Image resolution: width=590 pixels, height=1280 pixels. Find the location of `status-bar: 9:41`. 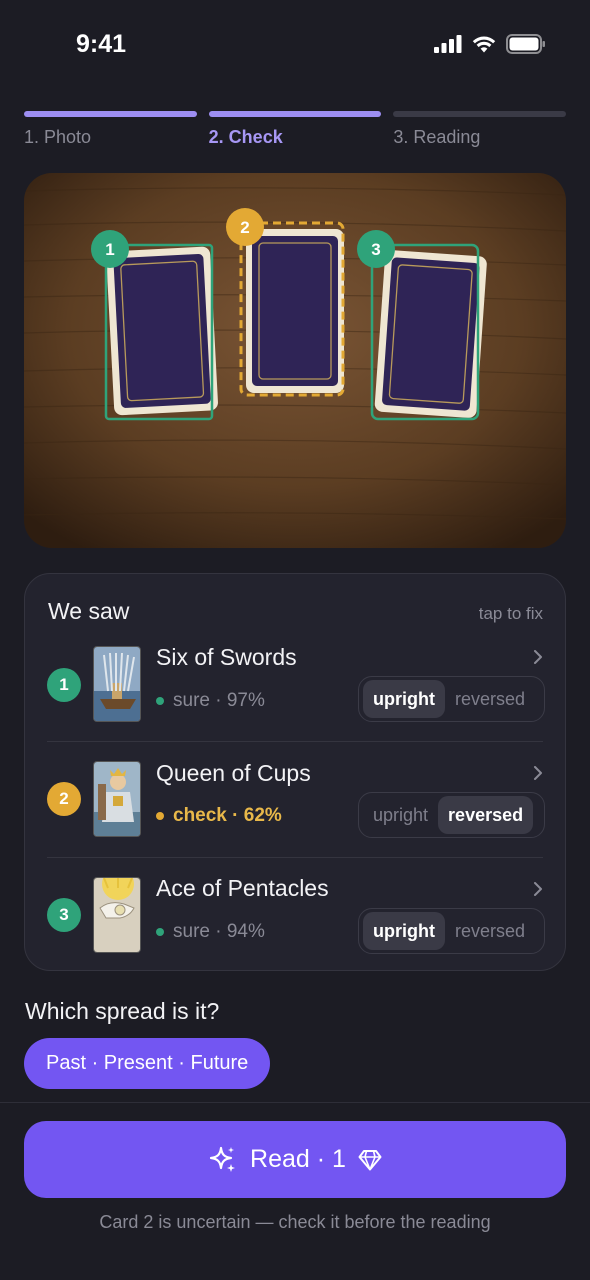

status-bar: 9:41 is located at coordinates (295, 45).